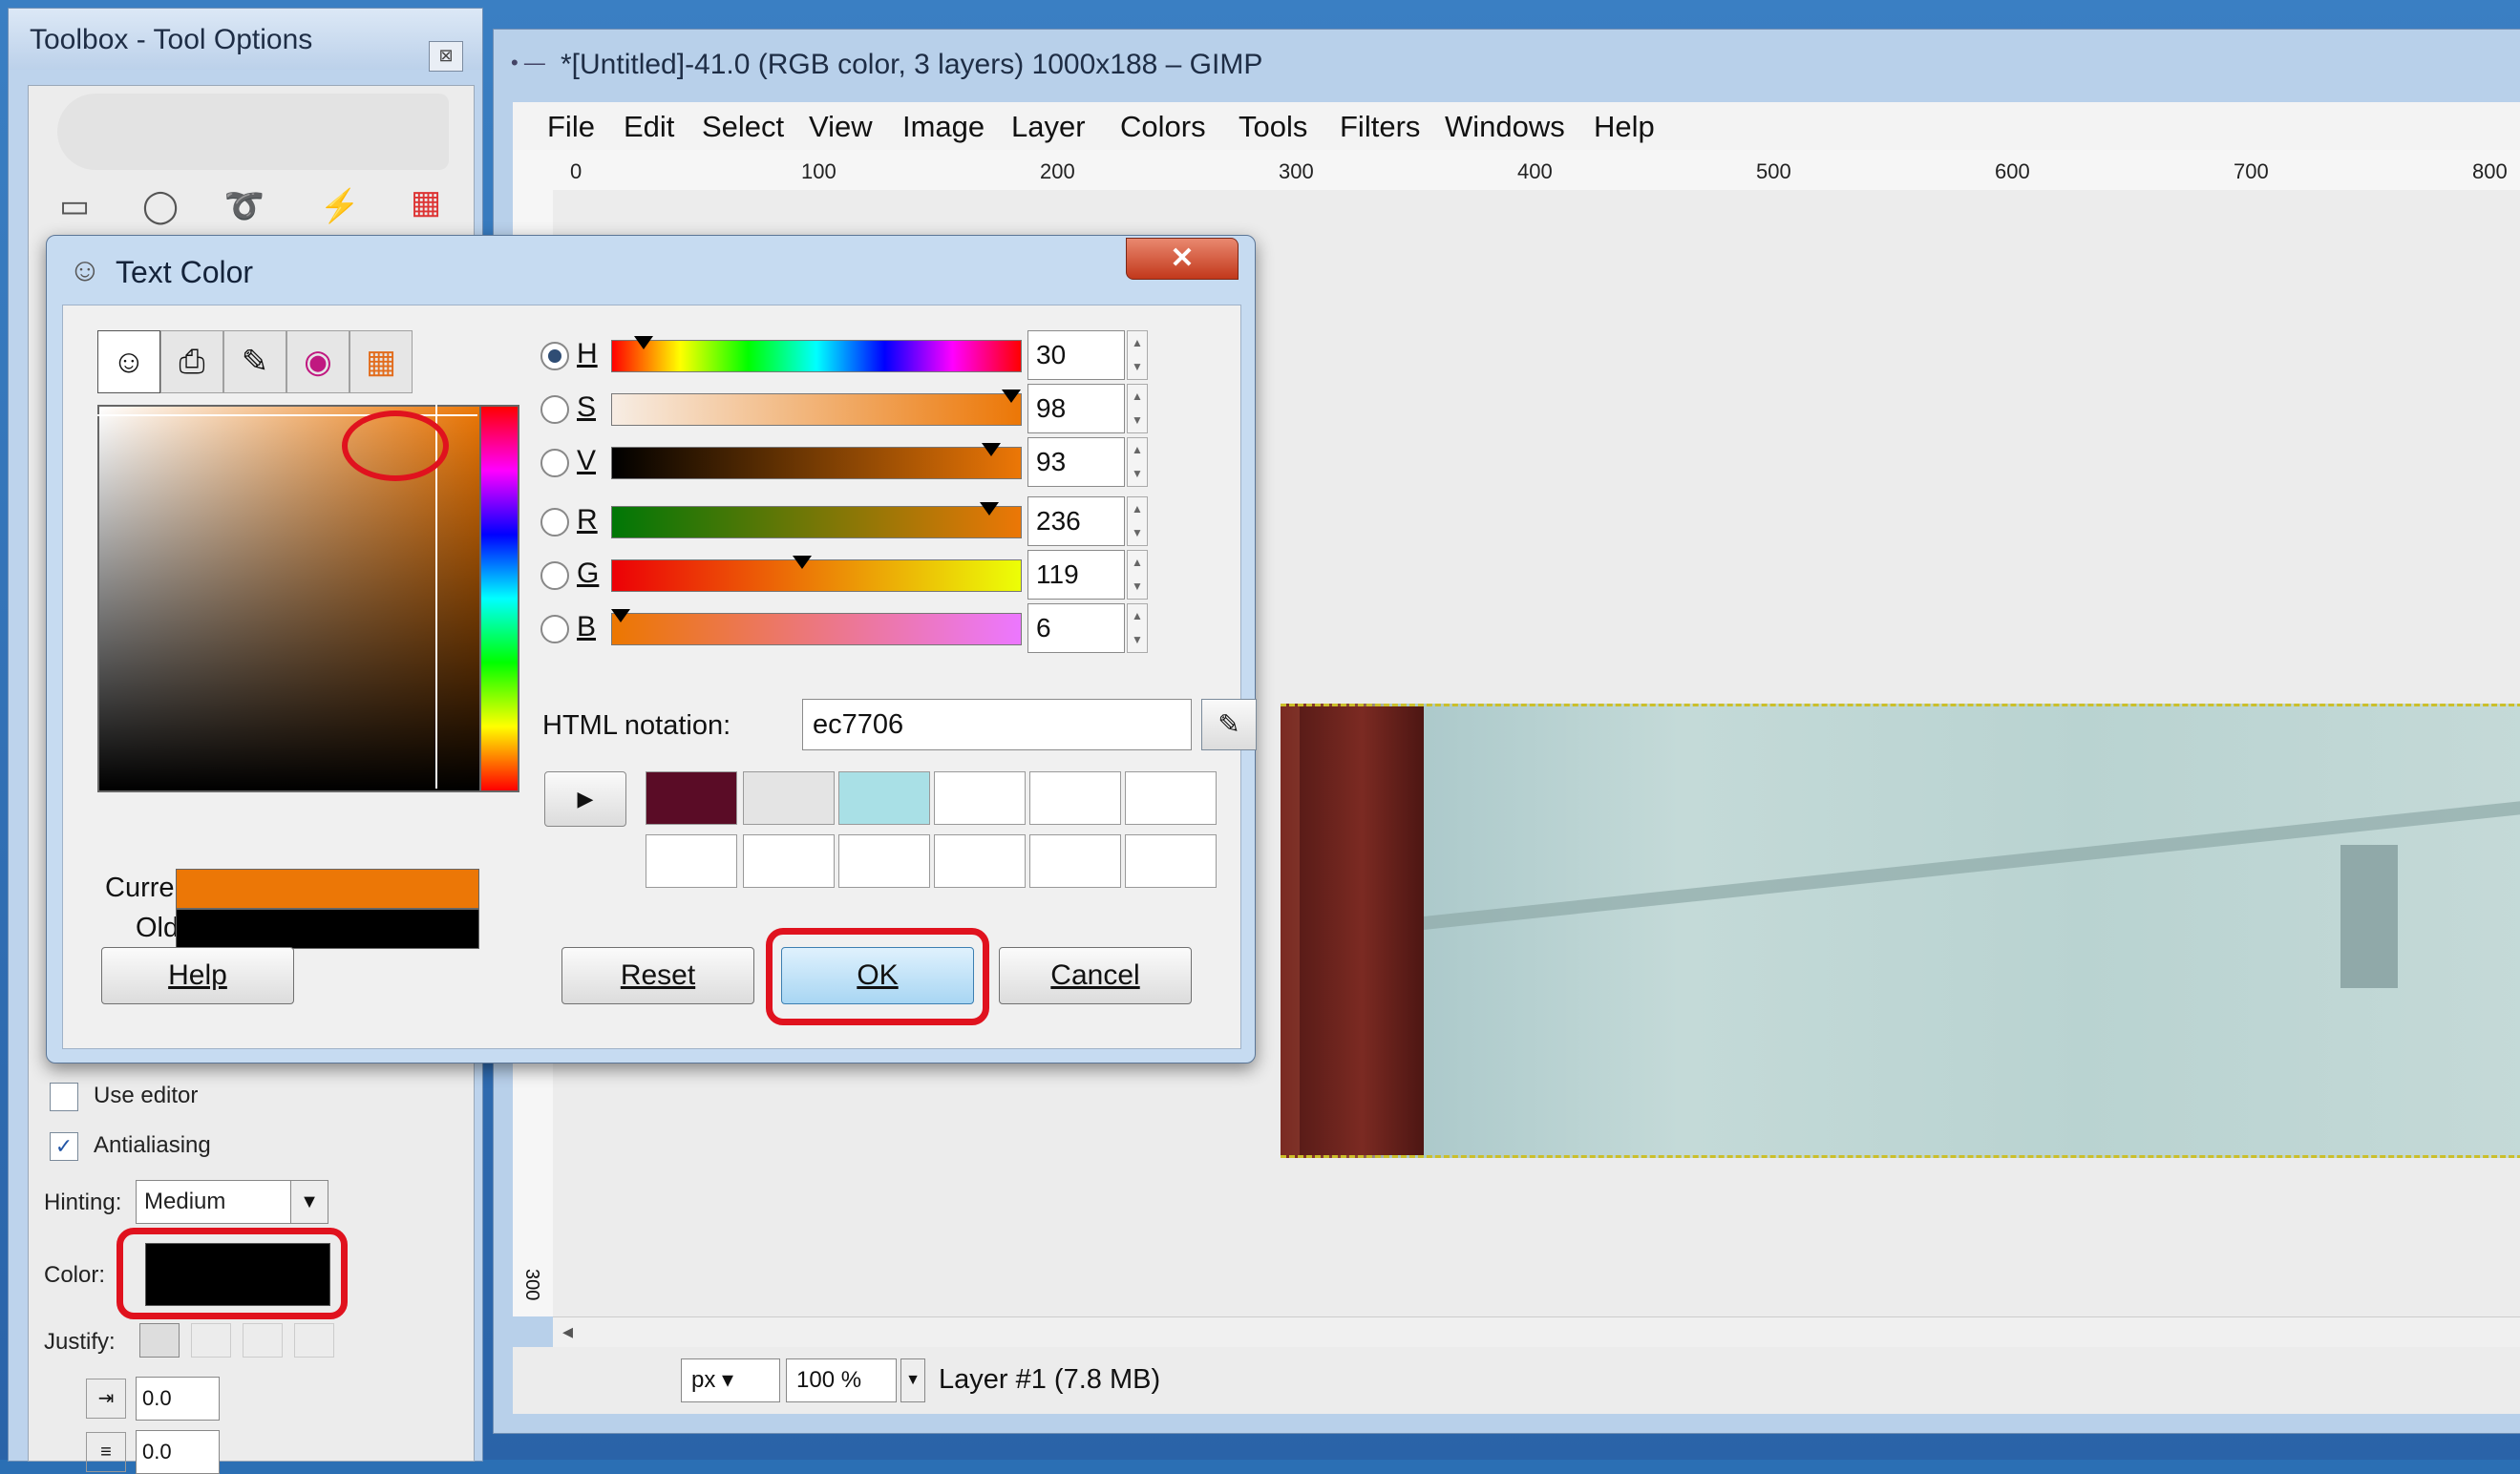  Describe the element at coordinates (314, 1340) in the screenshot. I see `justify-fill-button` at that location.